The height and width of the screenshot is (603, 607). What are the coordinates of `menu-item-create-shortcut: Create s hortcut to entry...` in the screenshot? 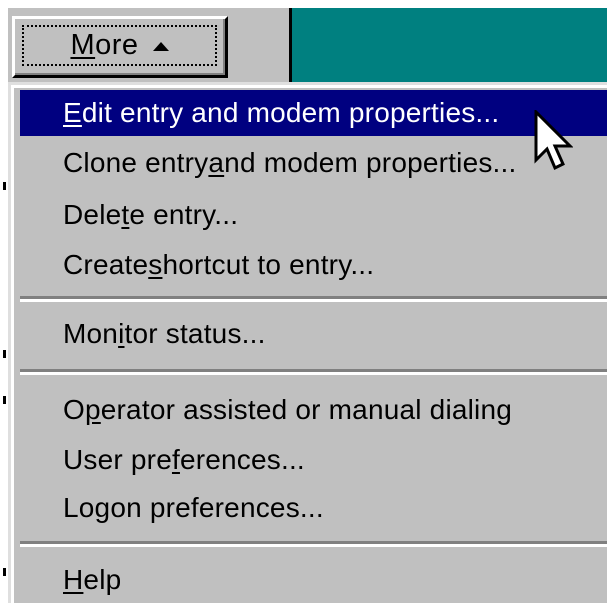 It's located at (313, 265).